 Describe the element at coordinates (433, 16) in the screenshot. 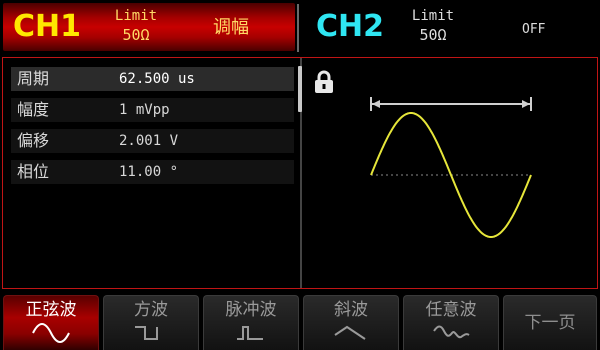

I see `ch2-limit-label: Limit` at that location.